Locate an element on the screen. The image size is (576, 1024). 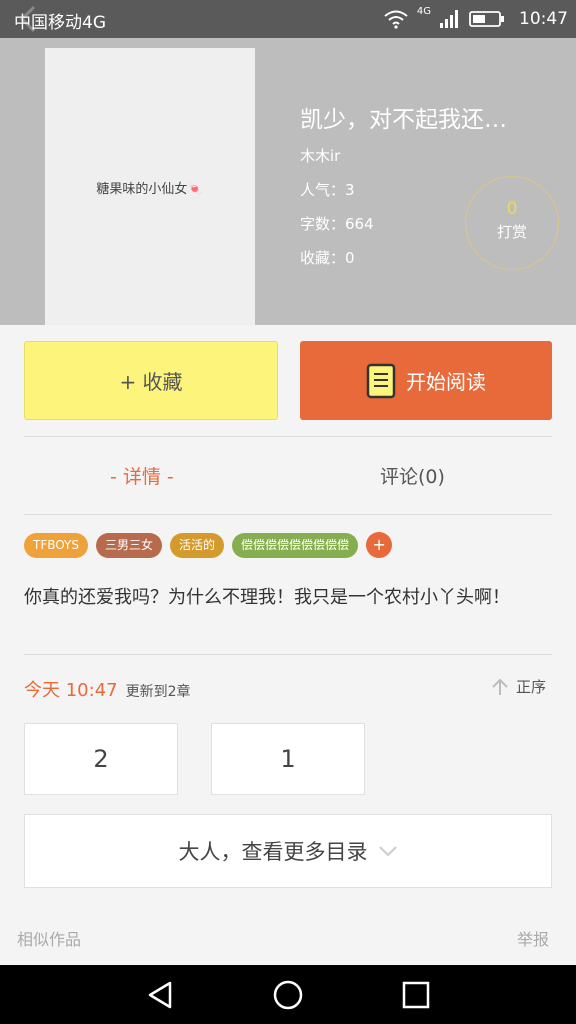
chevron-down-icon is located at coordinates (387, 851).